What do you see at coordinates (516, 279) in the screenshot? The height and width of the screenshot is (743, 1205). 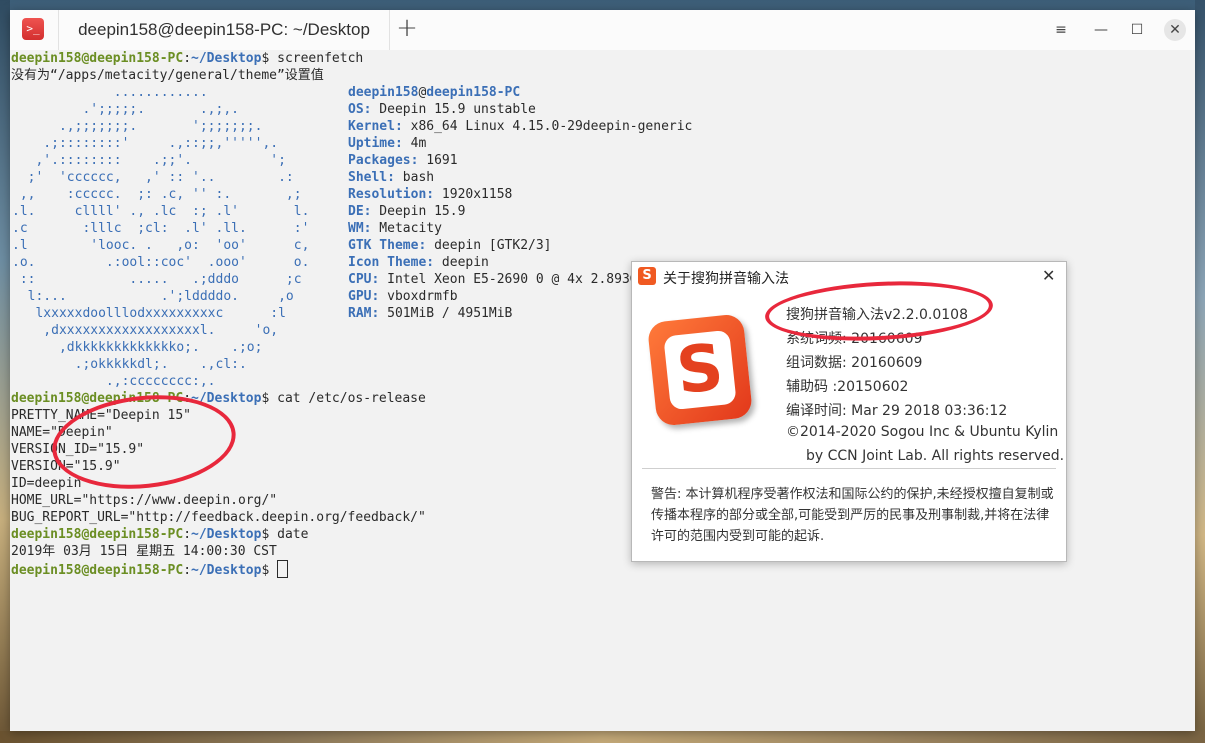 I see `system-info-value: Intel Xeon E5-2690 0 @ 4x 2.893GHz` at bounding box center [516, 279].